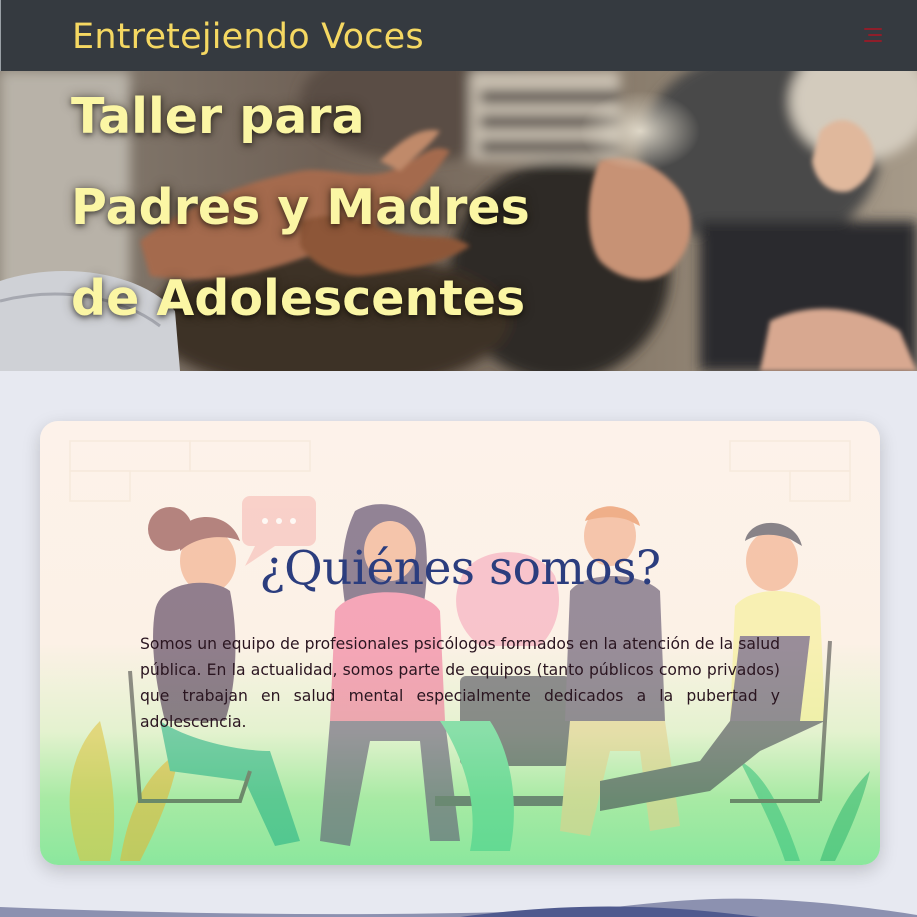 The image size is (917, 917). Describe the element at coordinates (298, 298) in the screenshot. I see `hero-title-line: de Adolescentes` at that location.